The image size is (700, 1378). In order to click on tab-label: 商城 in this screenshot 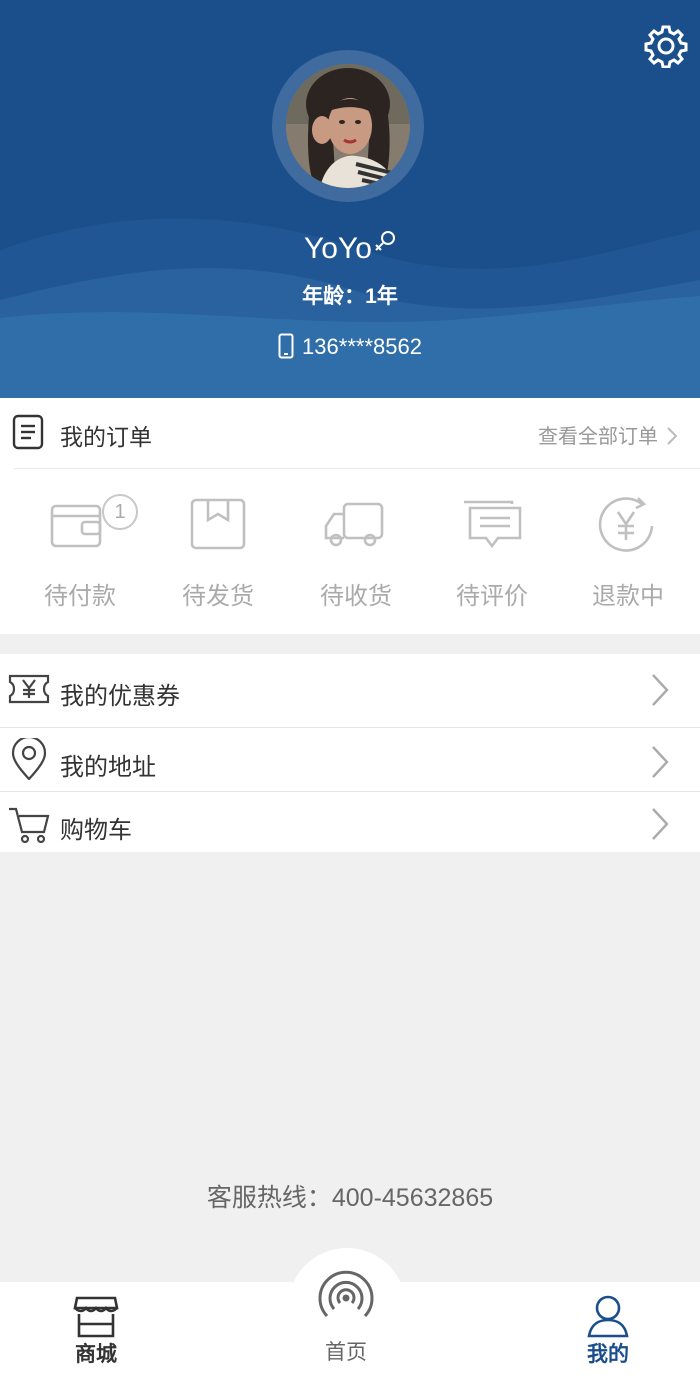, I will do `click(96, 1354)`.